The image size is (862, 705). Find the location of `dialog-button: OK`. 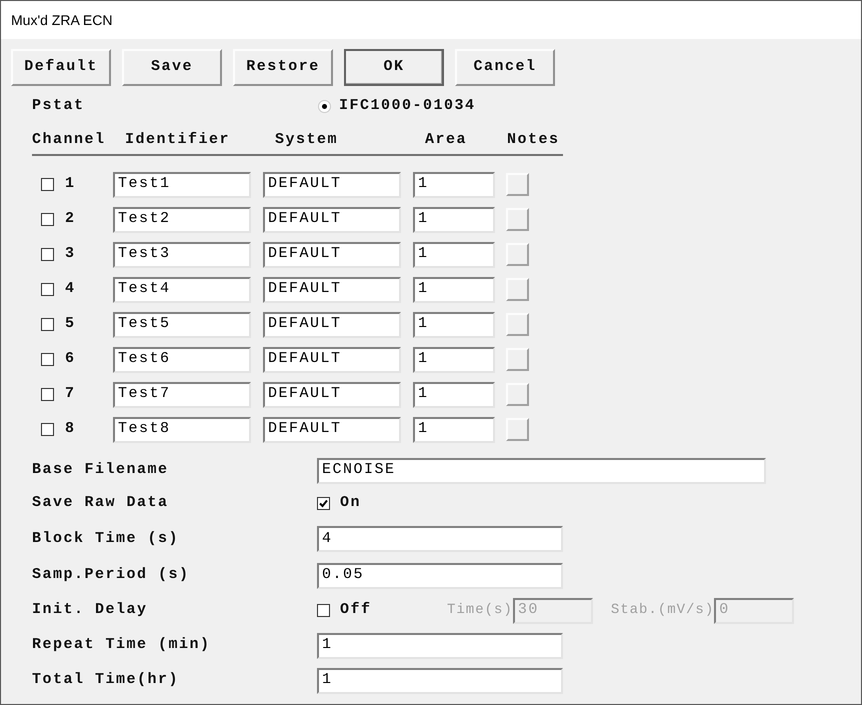

dialog-button: OK is located at coordinates (394, 67).